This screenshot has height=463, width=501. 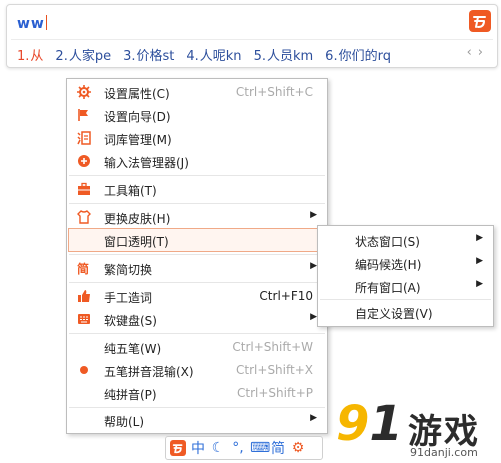 I want to click on toolbox-icon, so click(x=84, y=188).